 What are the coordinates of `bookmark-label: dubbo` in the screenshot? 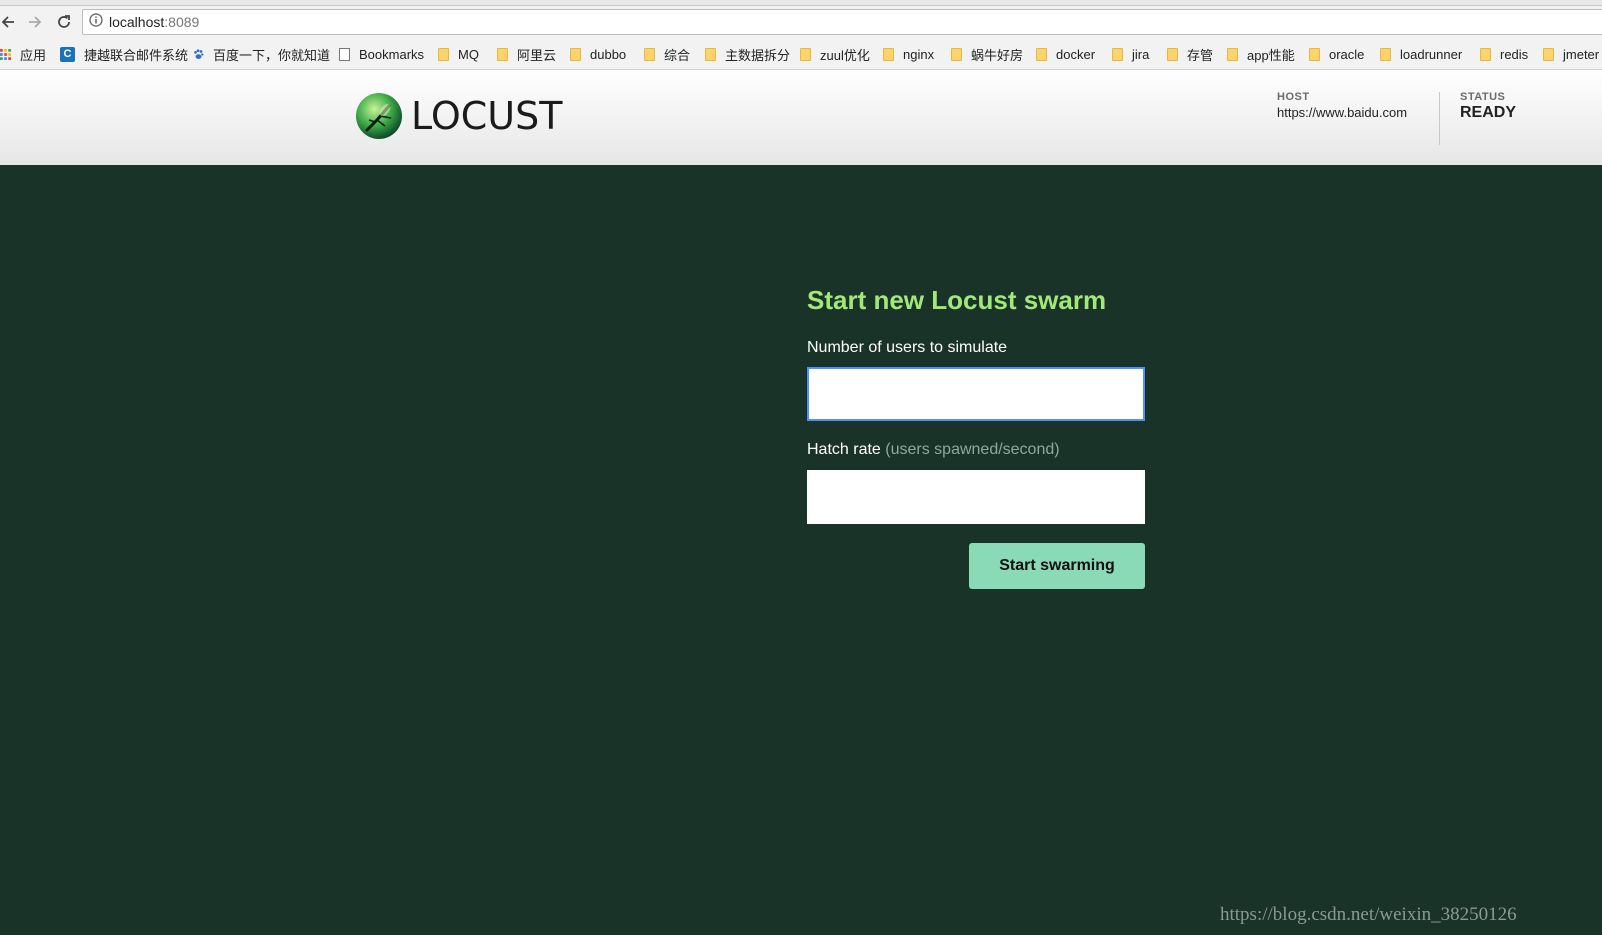 It's located at (608, 54).